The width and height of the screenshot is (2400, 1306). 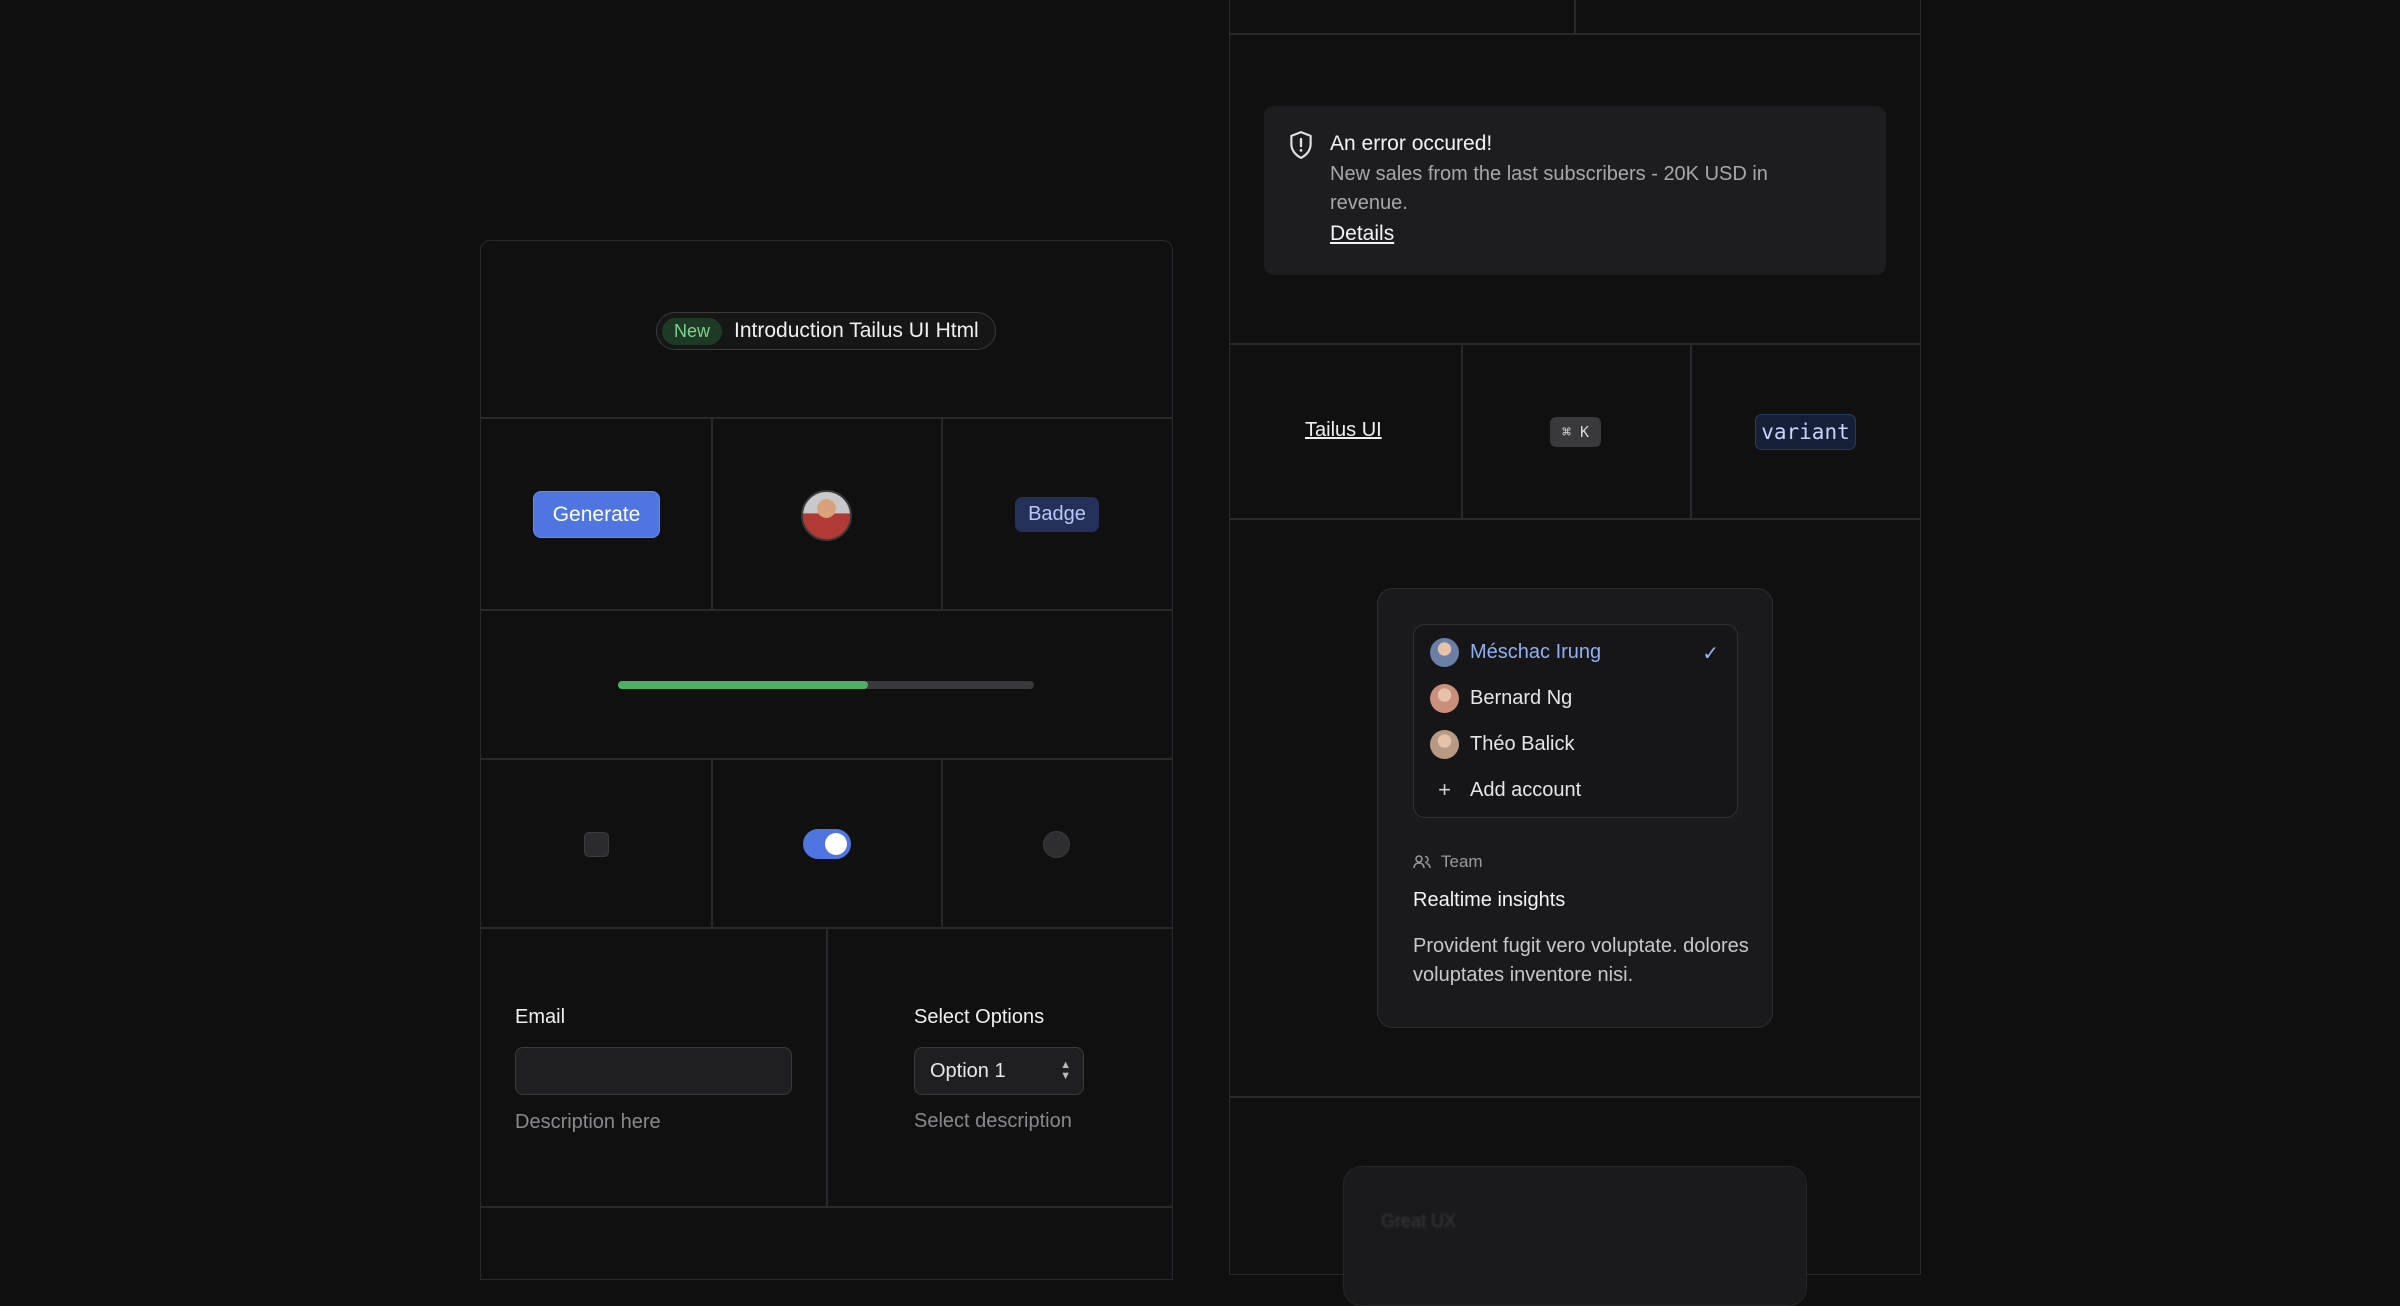 I want to click on email-label: Email, so click(x=540, y=1017).